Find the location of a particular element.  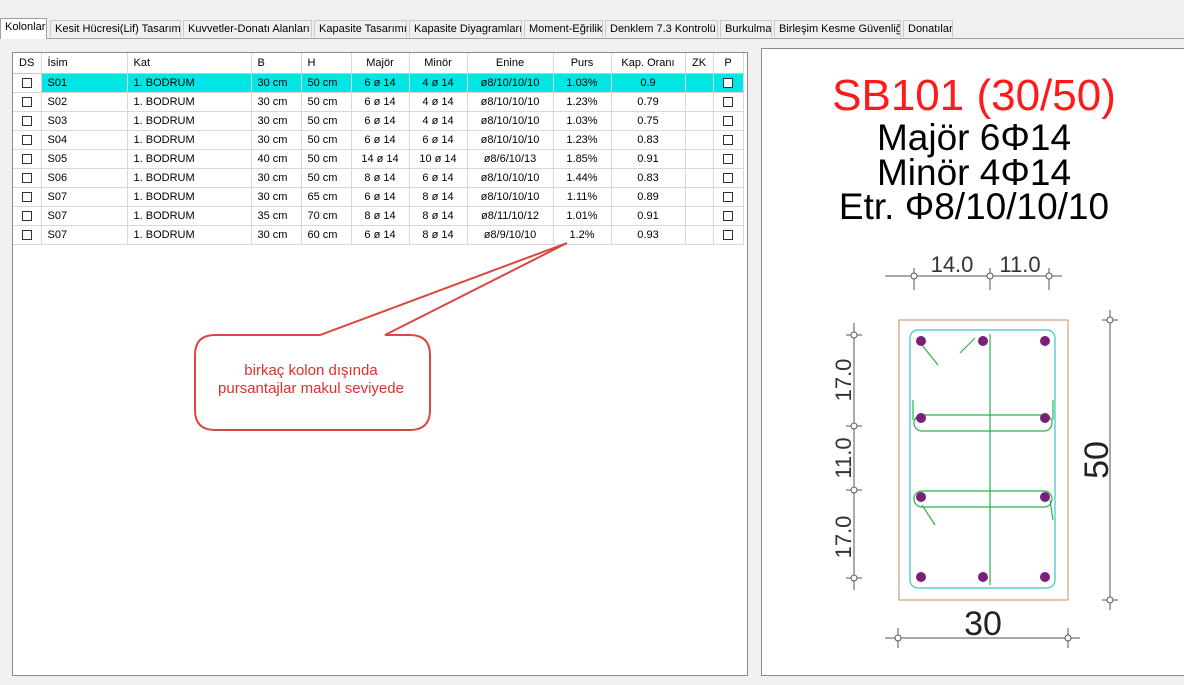

top-dim-1: 14.0 is located at coordinates (952, 264).